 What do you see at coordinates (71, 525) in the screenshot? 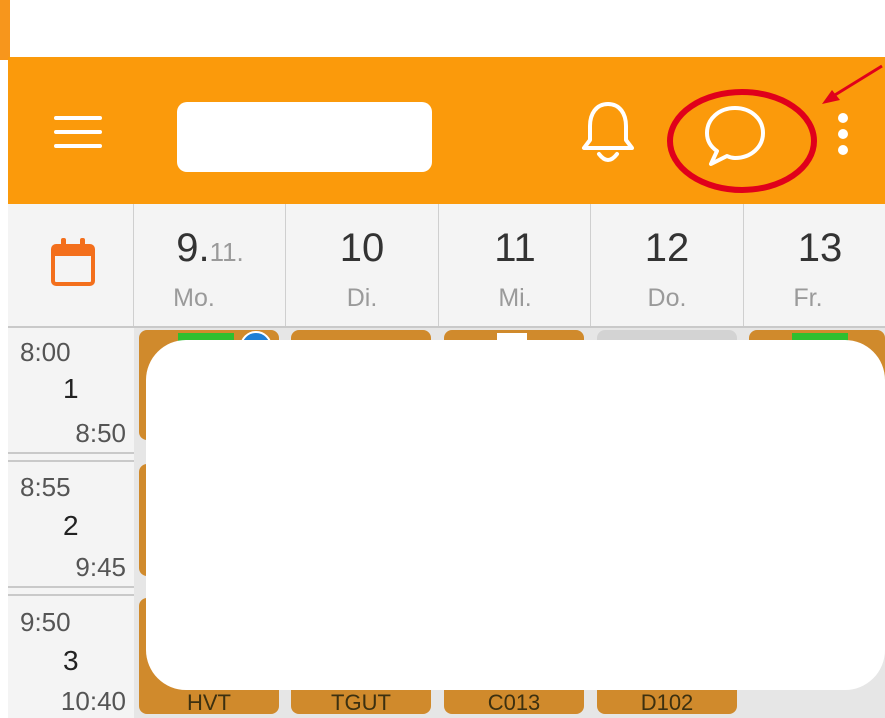
I see `period-2-number: 2` at bounding box center [71, 525].